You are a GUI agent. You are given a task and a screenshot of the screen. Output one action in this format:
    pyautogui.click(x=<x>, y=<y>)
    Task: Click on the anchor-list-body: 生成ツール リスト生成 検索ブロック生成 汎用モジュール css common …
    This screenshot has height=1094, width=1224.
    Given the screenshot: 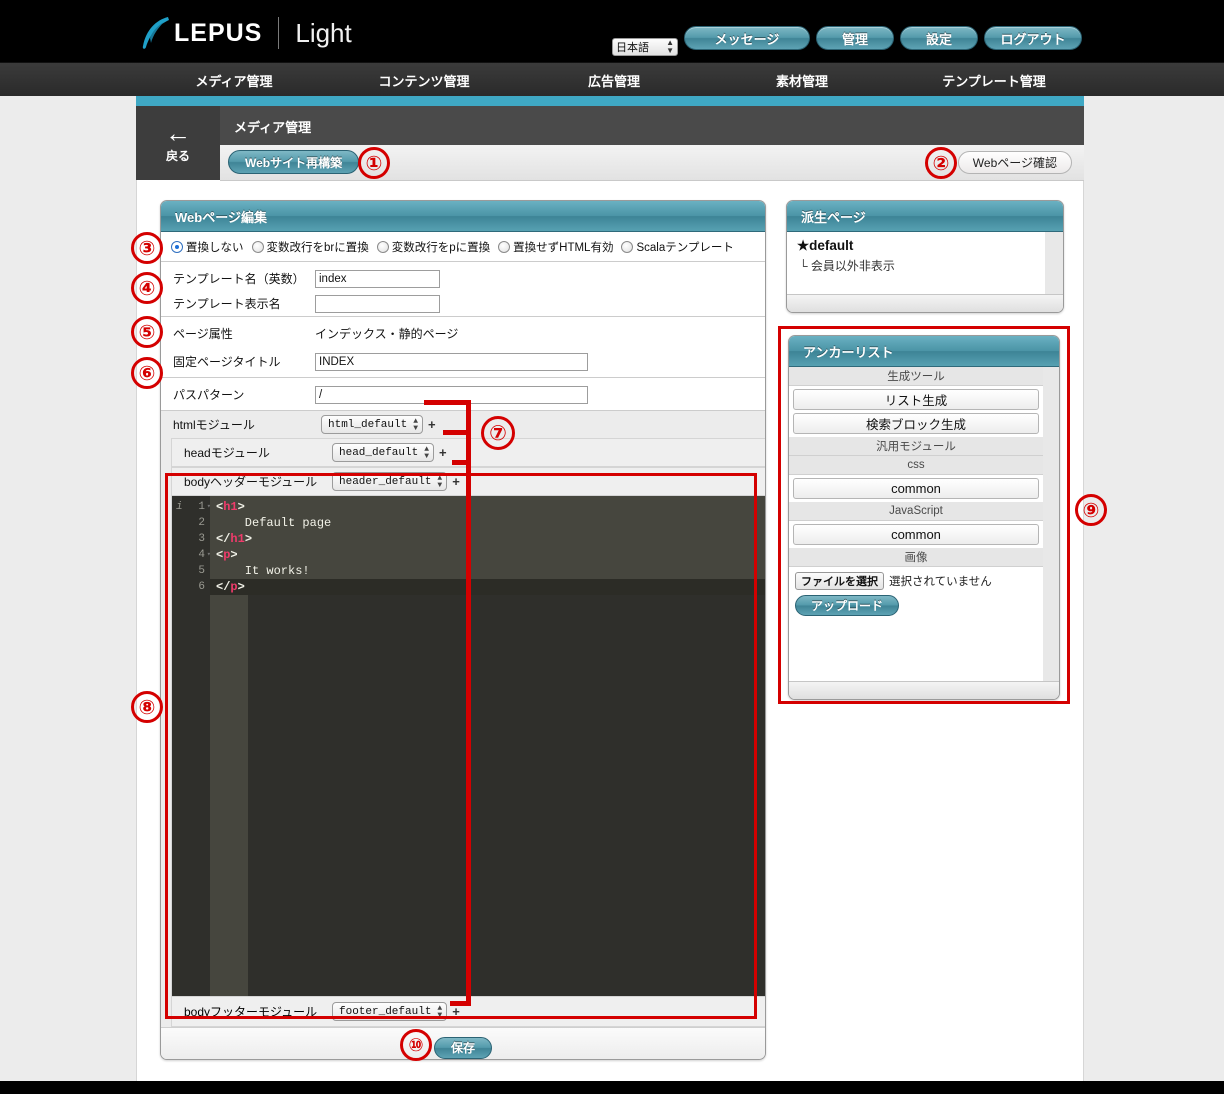 What is the action you would take?
    pyautogui.click(x=924, y=524)
    